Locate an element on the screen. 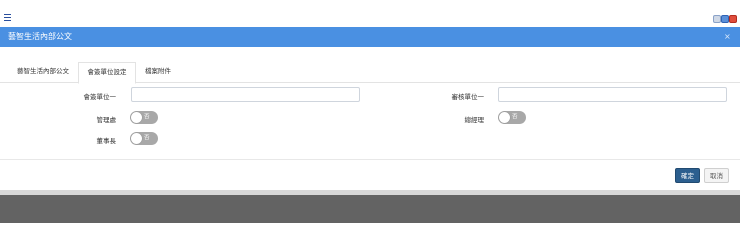 The height and width of the screenshot is (240, 740). footer-divider is located at coordinates (370, 159).